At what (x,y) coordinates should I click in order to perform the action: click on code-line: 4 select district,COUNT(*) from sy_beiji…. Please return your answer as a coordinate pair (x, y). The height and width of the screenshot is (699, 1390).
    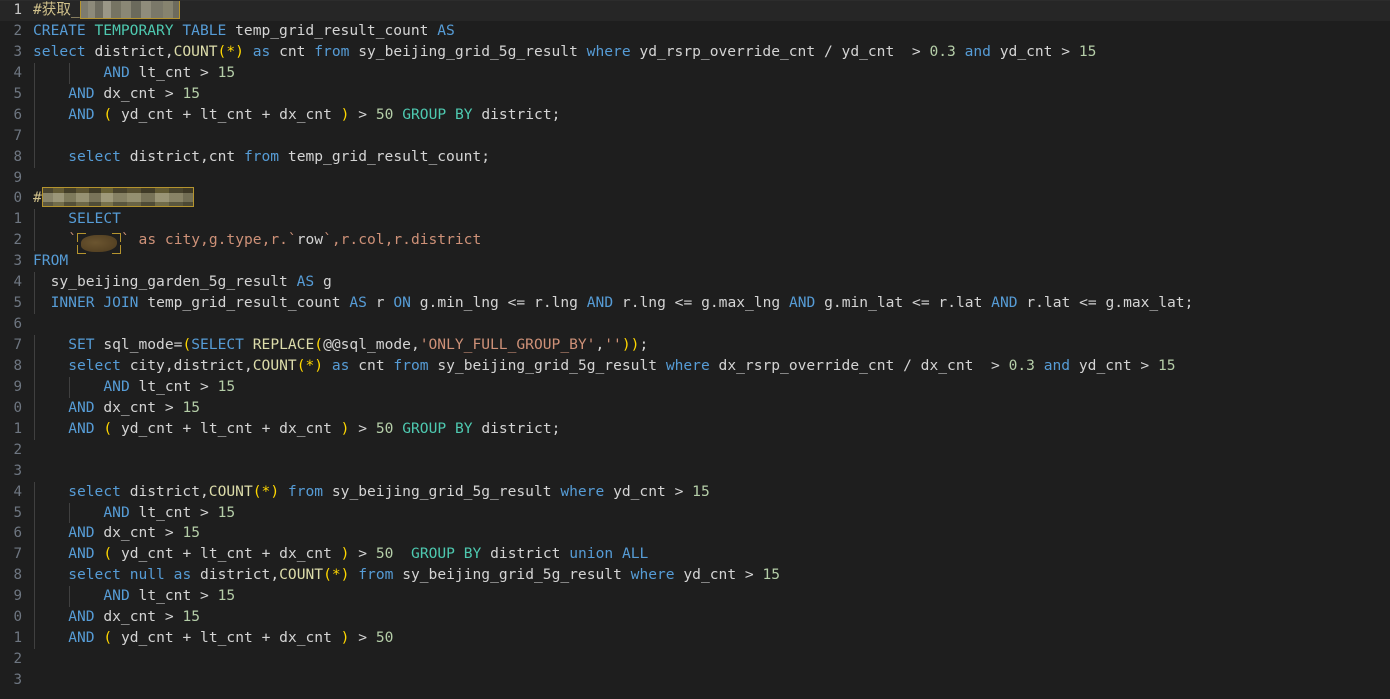
    Looking at the image, I should click on (695, 492).